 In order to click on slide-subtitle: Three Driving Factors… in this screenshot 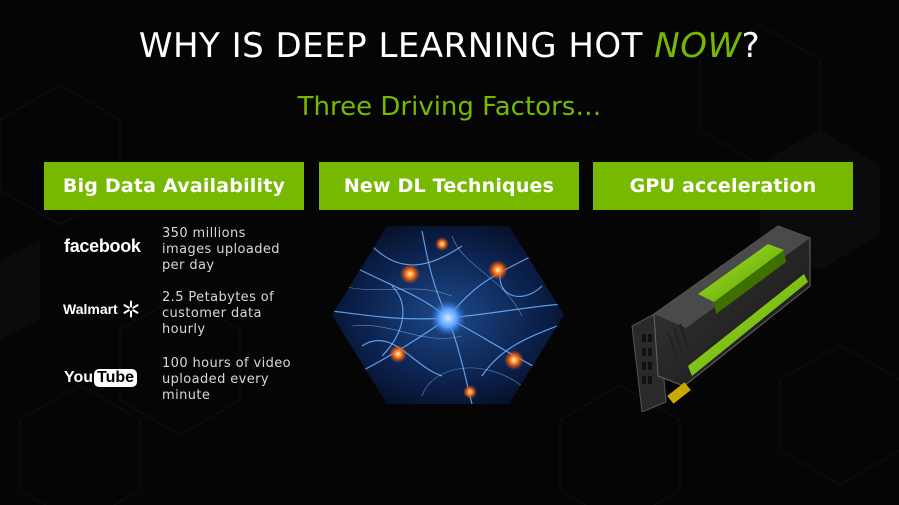, I will do `click(449, 107)`.